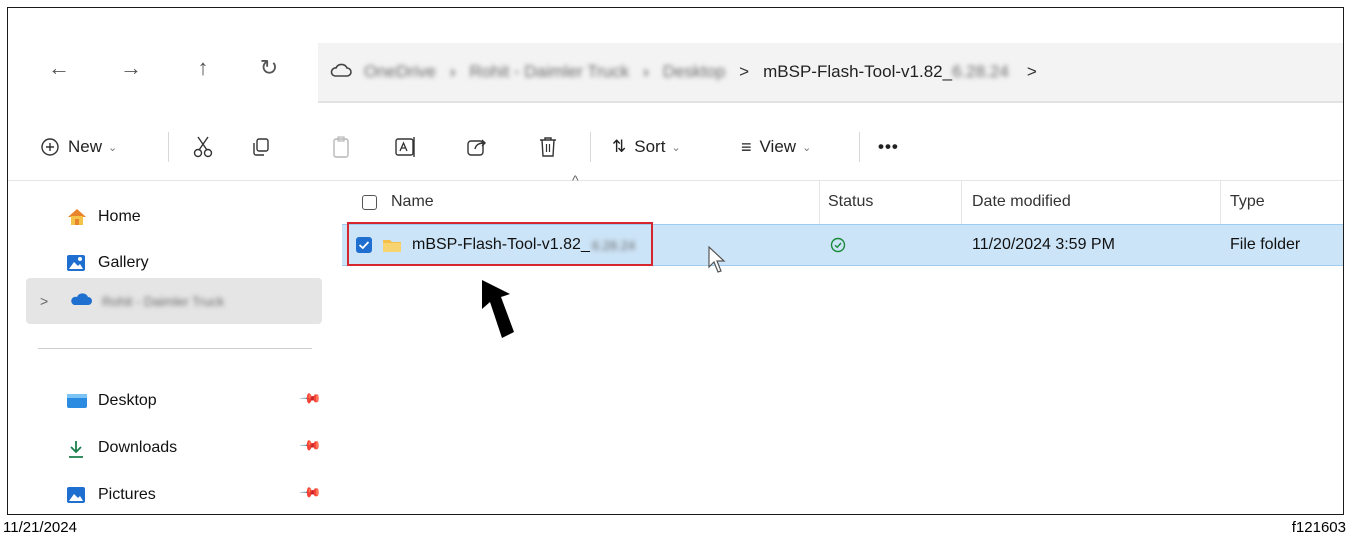  What do you see at coordinates (163, 301) in the screenshot?
I see `sidebar-item-label: Rohit - Daimler Truck` at bounding box center [163, 301].